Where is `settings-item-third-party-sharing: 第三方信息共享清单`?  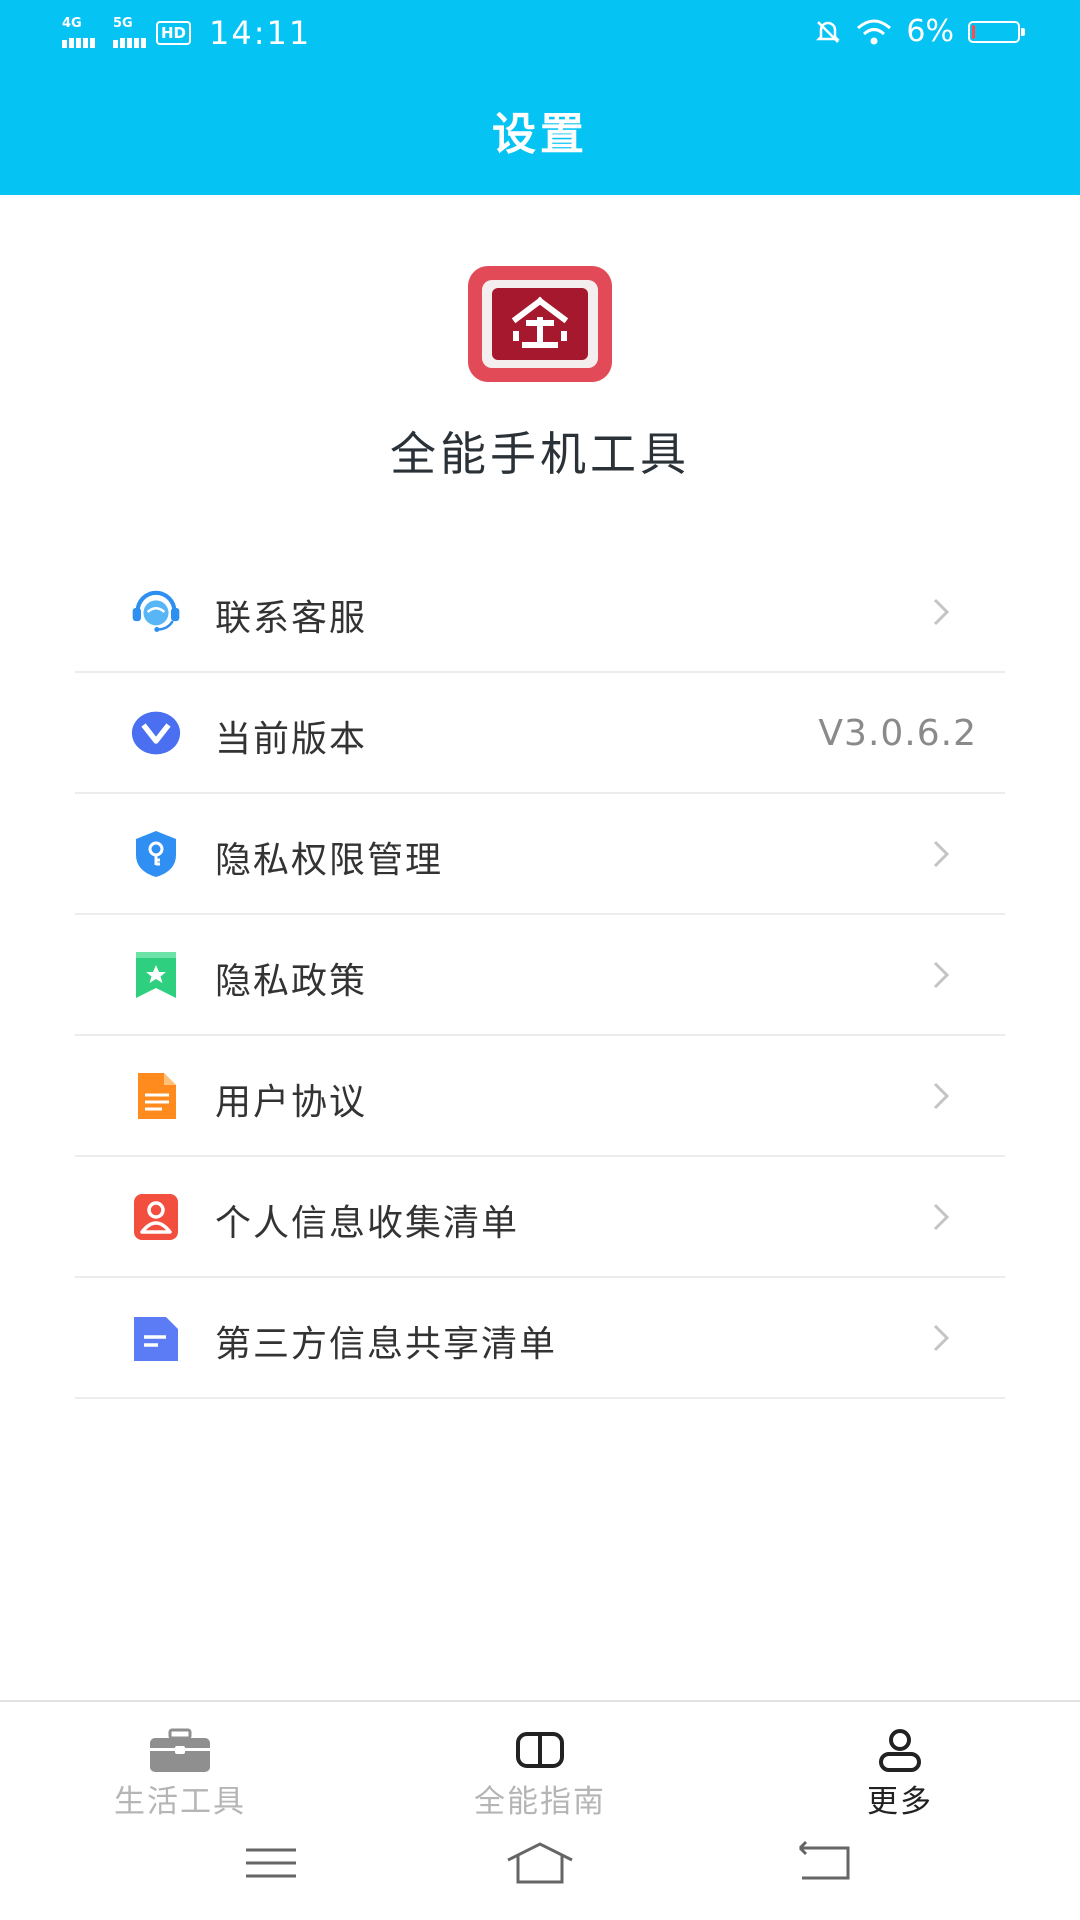 settings-item-third-party-sharing: 第三方信息共享清单 is located at coordinates (540, 1338).